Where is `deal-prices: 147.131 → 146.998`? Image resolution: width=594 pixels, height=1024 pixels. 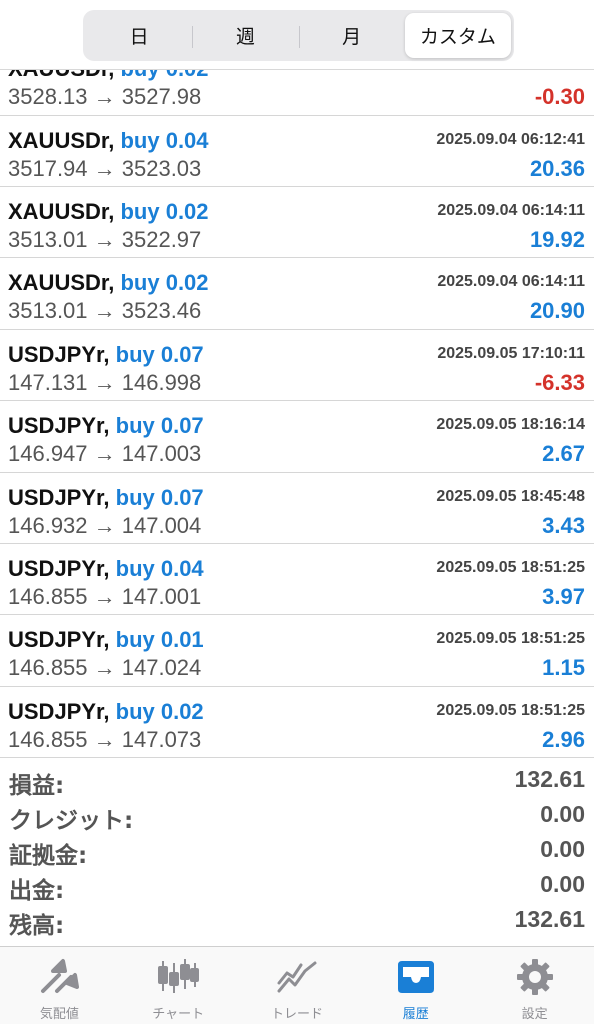
deal-prices: 147.131 → 146.998 is located at coordinates (105, 382).